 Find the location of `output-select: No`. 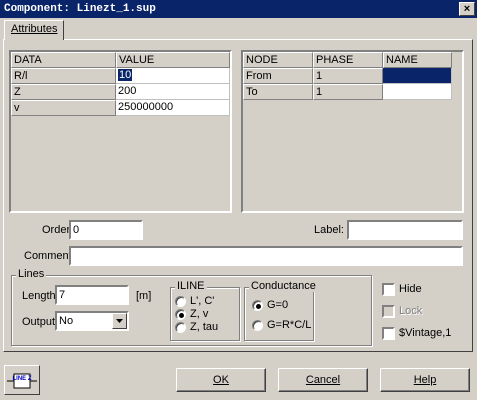

output-select: No is located at coordinates (92, 321).